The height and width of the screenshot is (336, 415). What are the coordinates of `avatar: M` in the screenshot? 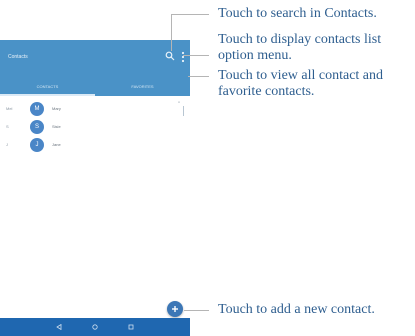 It's located at (37, 109).